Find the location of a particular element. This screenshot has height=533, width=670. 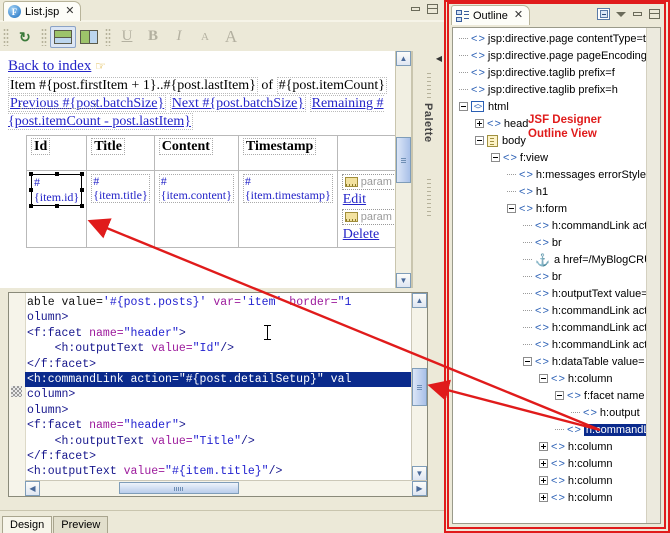

font-smaller-button: A is located at coordinates (205, 37).